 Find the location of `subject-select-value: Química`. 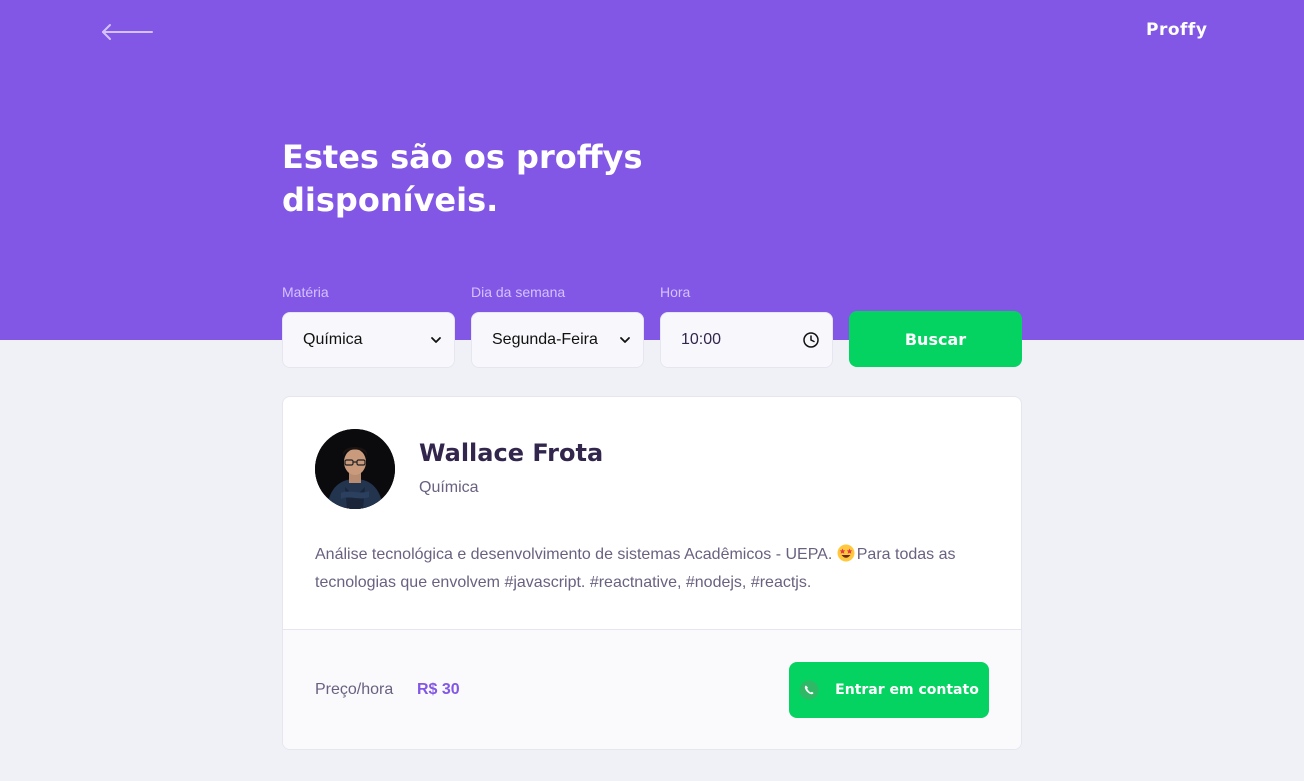

subject-select-value: Química is located at coordinates (333, 339).